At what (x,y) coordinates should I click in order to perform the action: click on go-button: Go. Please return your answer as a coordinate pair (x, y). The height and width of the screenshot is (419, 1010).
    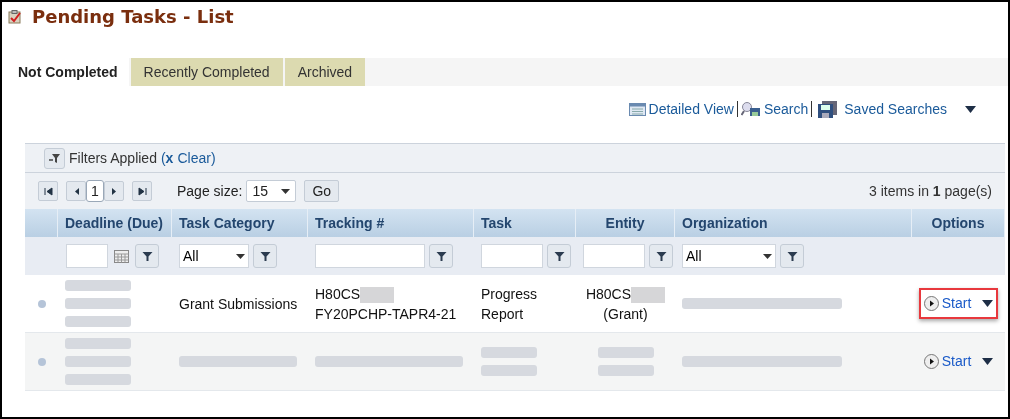
    Looking at the image, I should click on (322, 191).